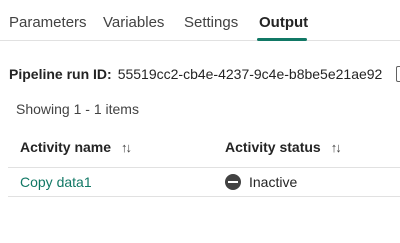  What do you see at coordinates (133, 22) in the screenshot?
I see `tab-variables: Variables` at bounding box center [133, 22].